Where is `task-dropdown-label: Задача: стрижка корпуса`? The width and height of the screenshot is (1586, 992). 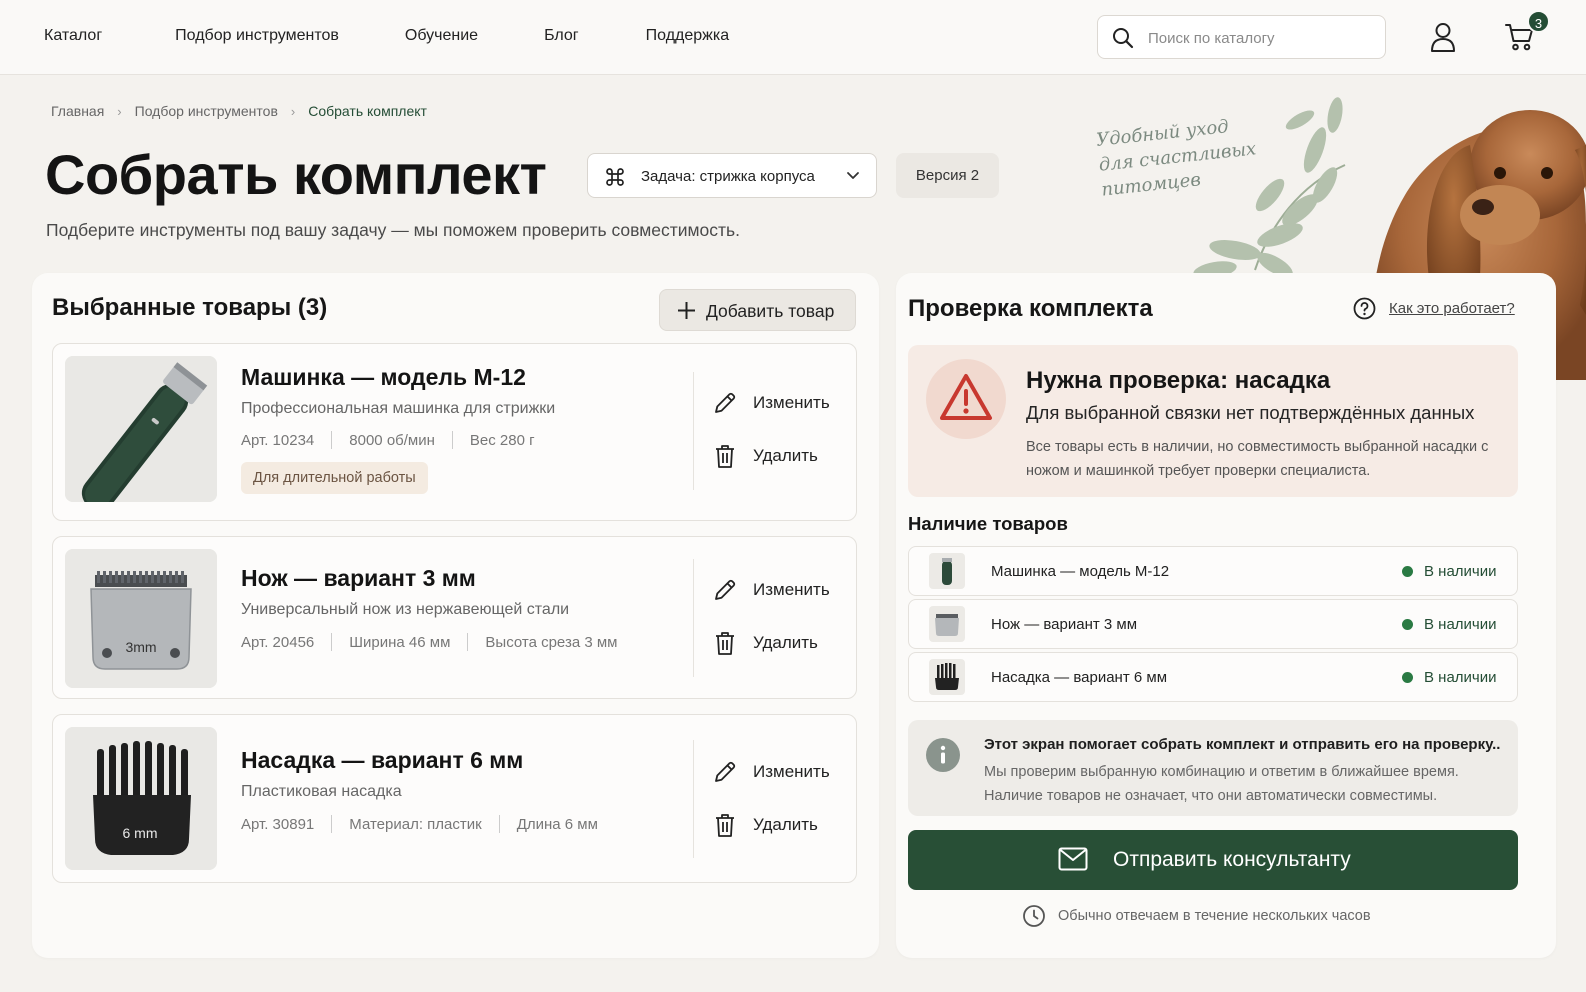 task-dropdown-label: Задача: стрижка корпуса is located at coordinates (728, 176).